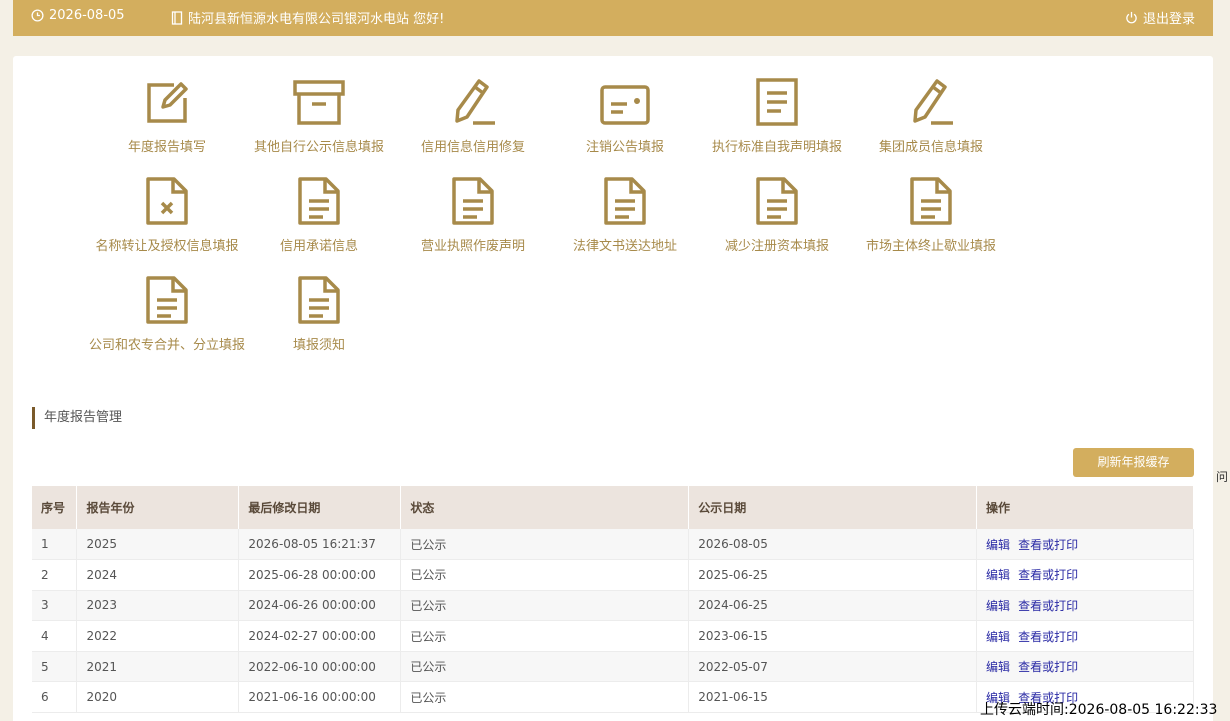 The height and width of the screenshot is (721, 1230). Describe the element at coordinates (319, 102) in the screenshot. I see `archive-icon` at that location.